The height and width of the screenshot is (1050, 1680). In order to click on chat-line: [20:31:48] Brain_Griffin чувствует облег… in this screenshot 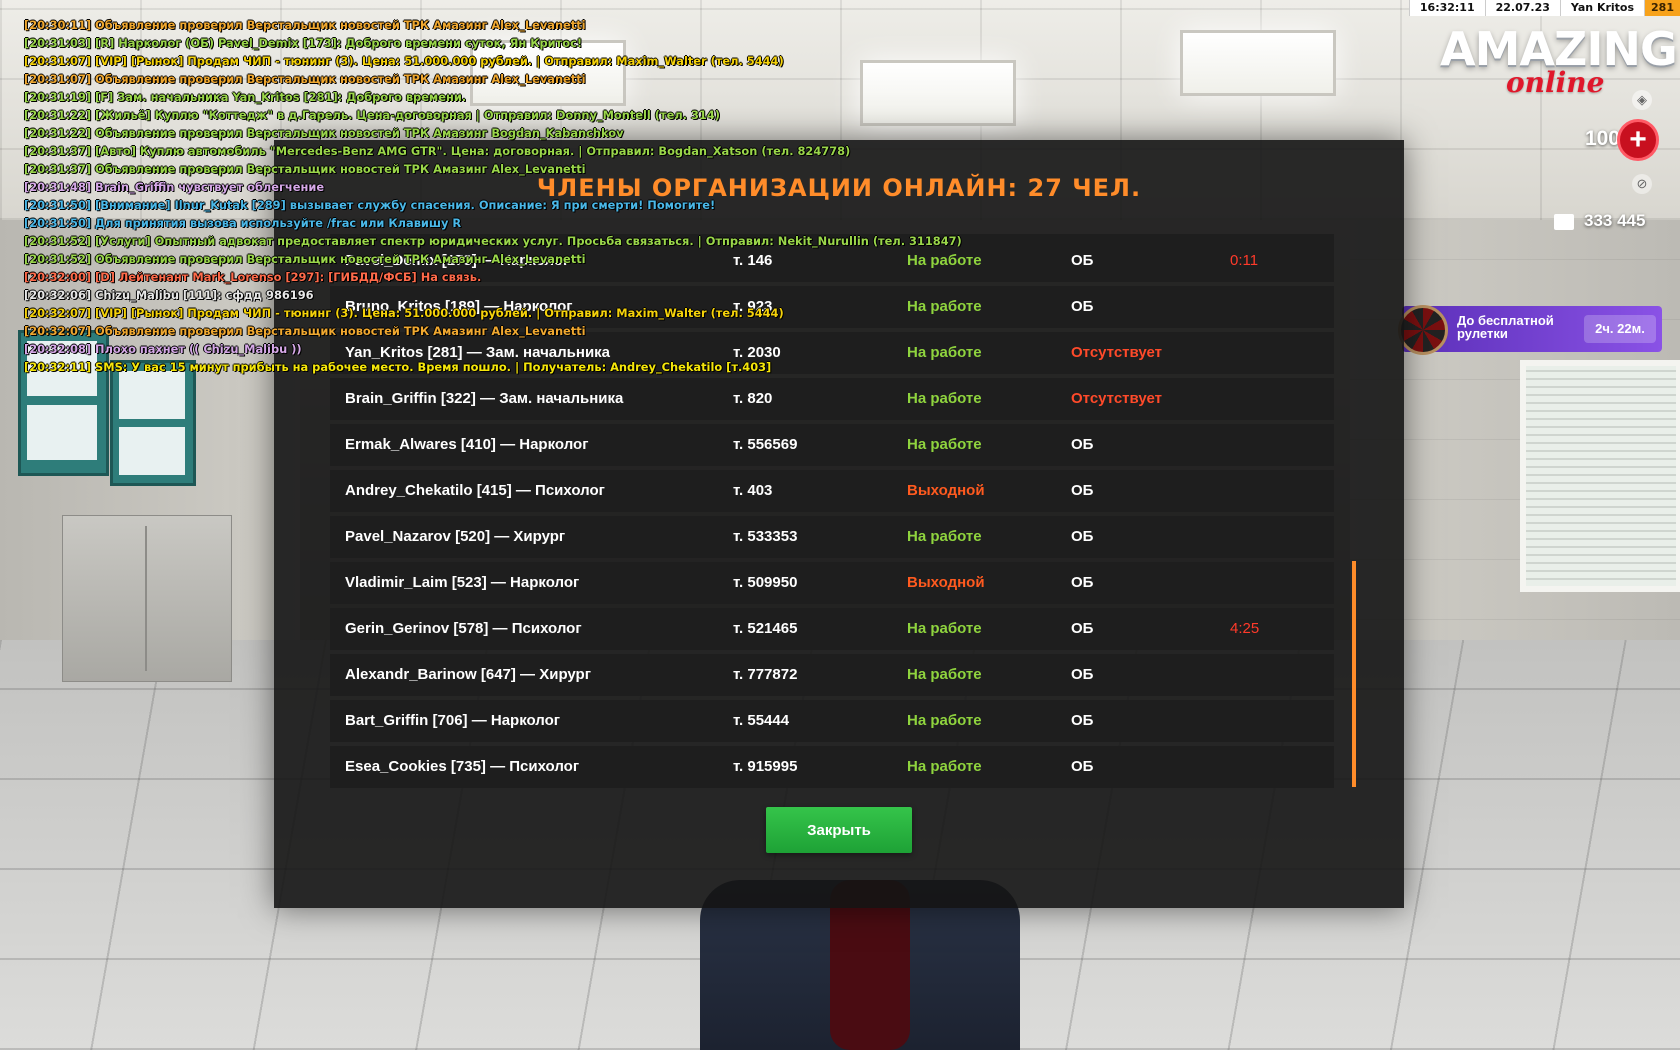, I will do `click(174, 187)`.